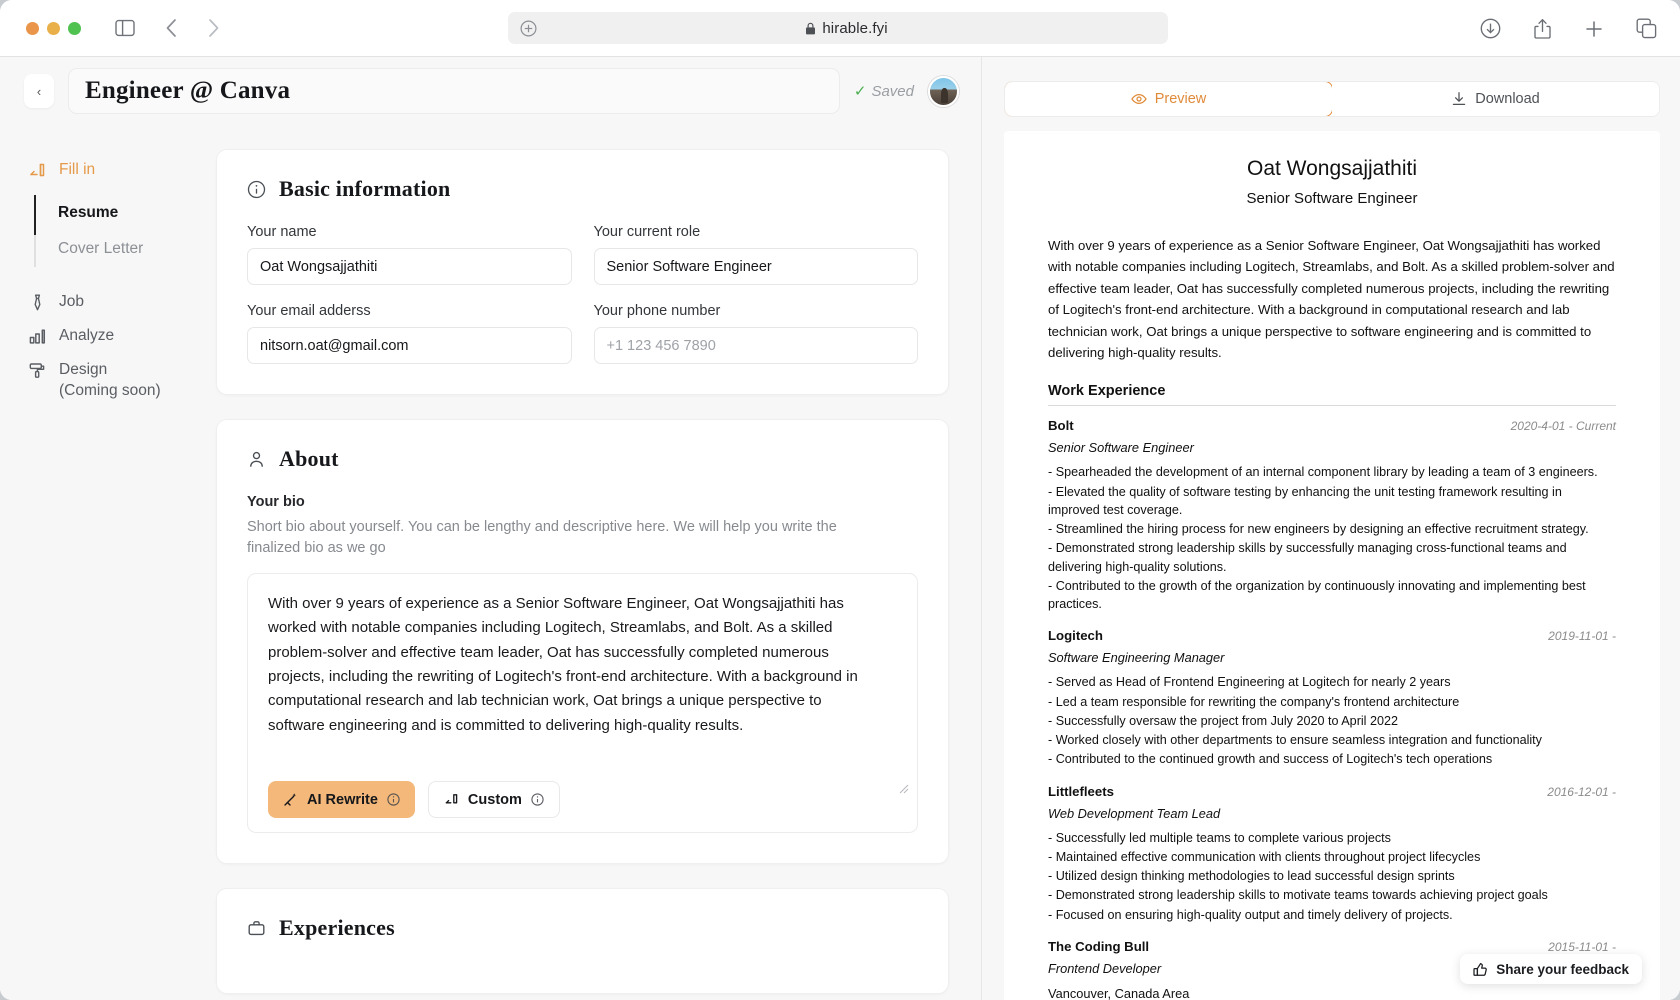  What do you see at coordinates (188, 90) in the screenshot?
I see `document-title-text: Engineer @ Canva` at bounding box center [188, 90].